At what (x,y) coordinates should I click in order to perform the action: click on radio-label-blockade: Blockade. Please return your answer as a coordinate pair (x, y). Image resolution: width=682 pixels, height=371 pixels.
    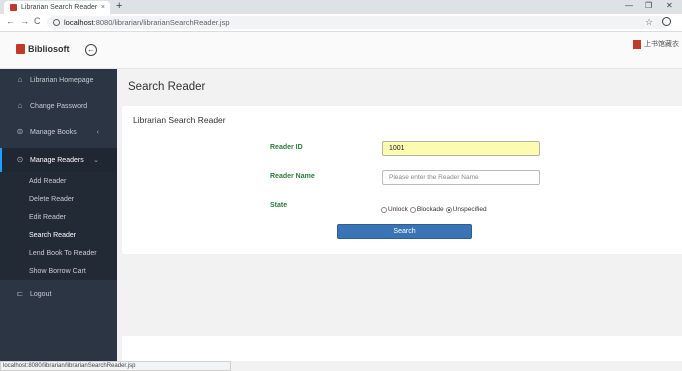
    Looking at the image, I should click on (430, 209).